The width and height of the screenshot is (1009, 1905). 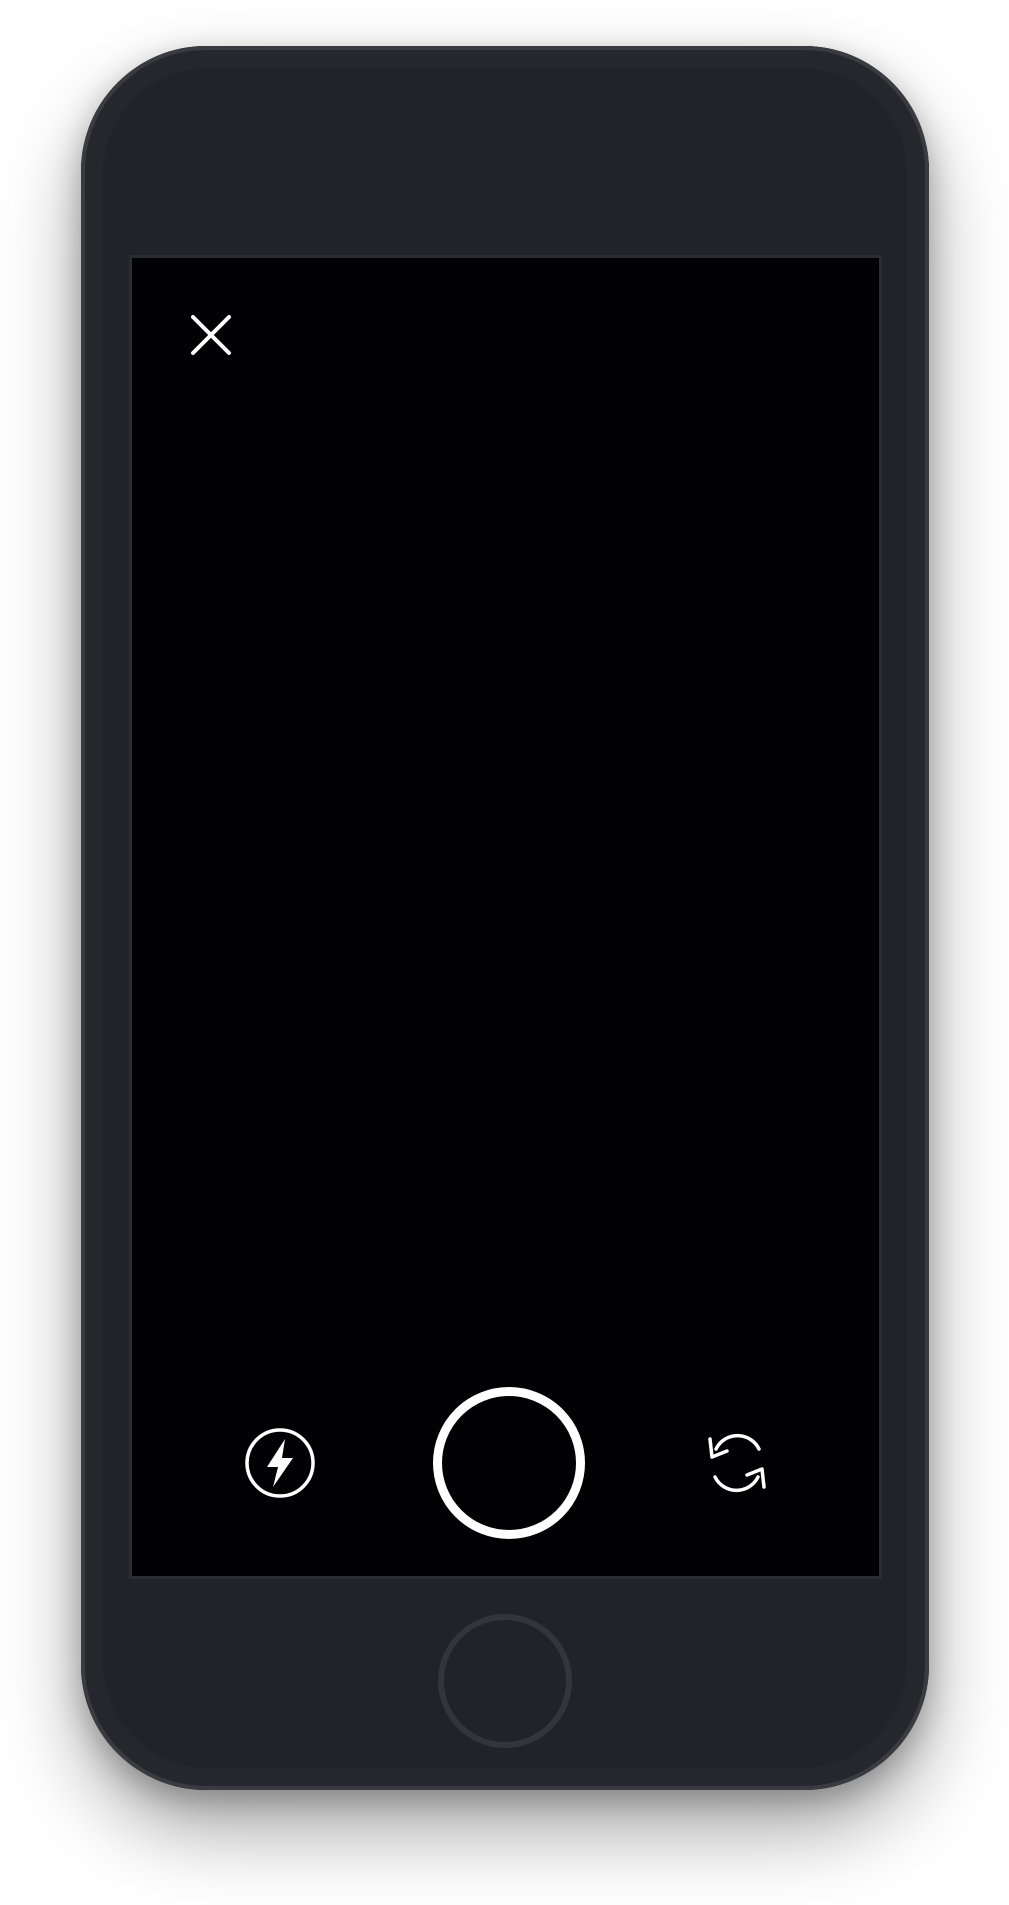 I want to click on close-icon, so click(x=211, y=335).